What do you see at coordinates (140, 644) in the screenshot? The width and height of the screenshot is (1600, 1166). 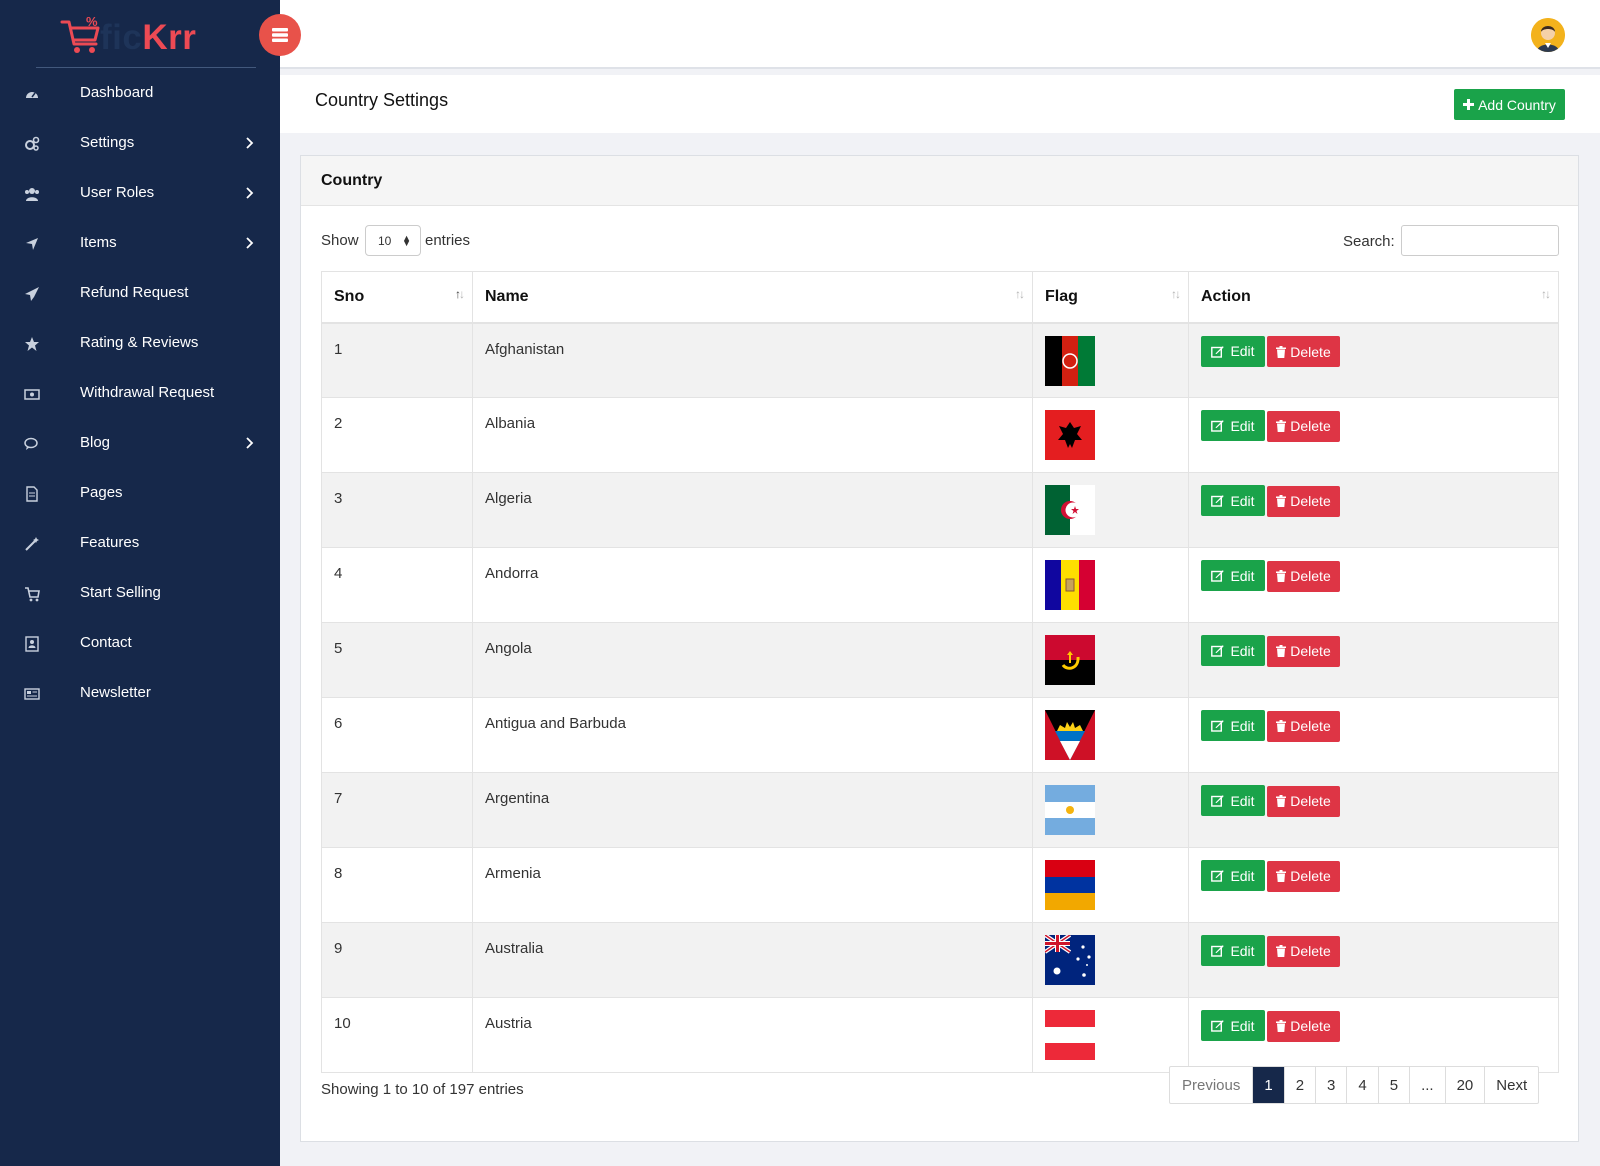 I see `sidebar-item-contact: Contact` at bounding box center [140, 644].